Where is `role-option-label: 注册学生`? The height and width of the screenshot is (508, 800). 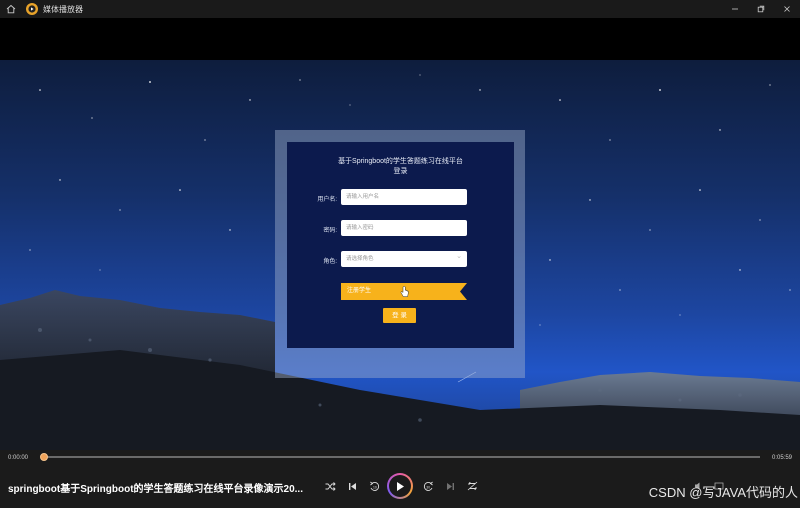 role-option-label: 注册学生 is located at coordinates (359, 291).